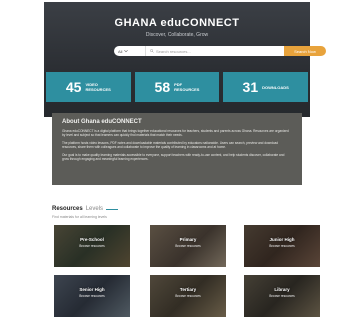  What do you see at coordinates (102, 122) in the screenshot?
I see `about-title: About Ghana eduCONNECT` at bounding box center [102, 122].